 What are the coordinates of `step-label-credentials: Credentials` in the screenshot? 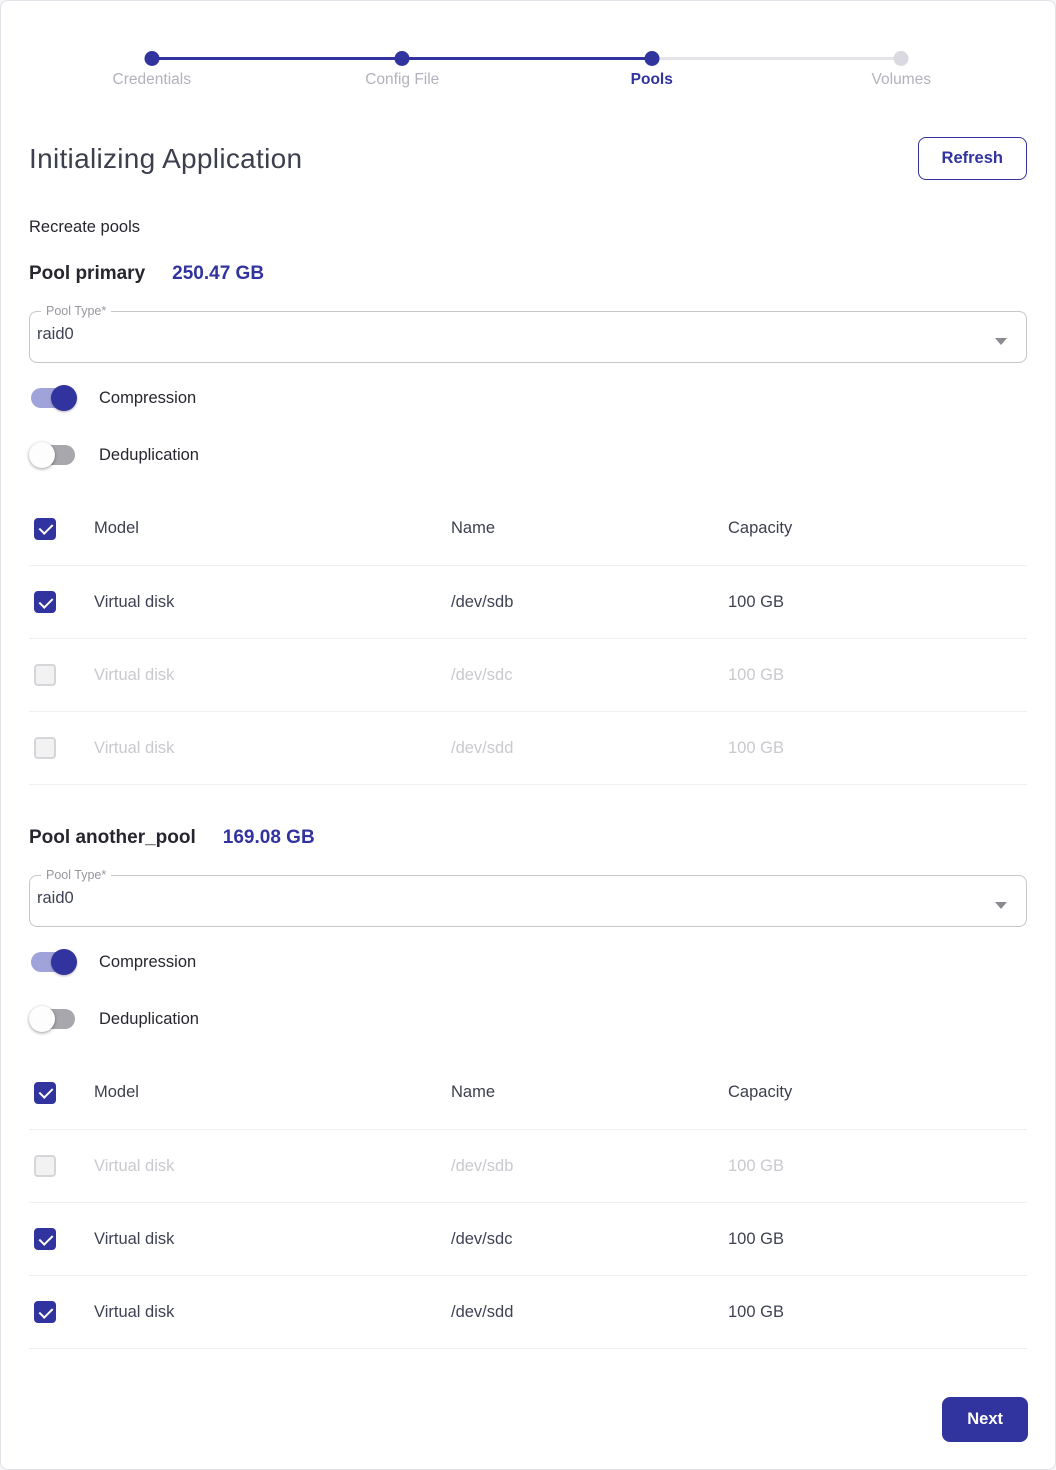 It's located at (151, 79).